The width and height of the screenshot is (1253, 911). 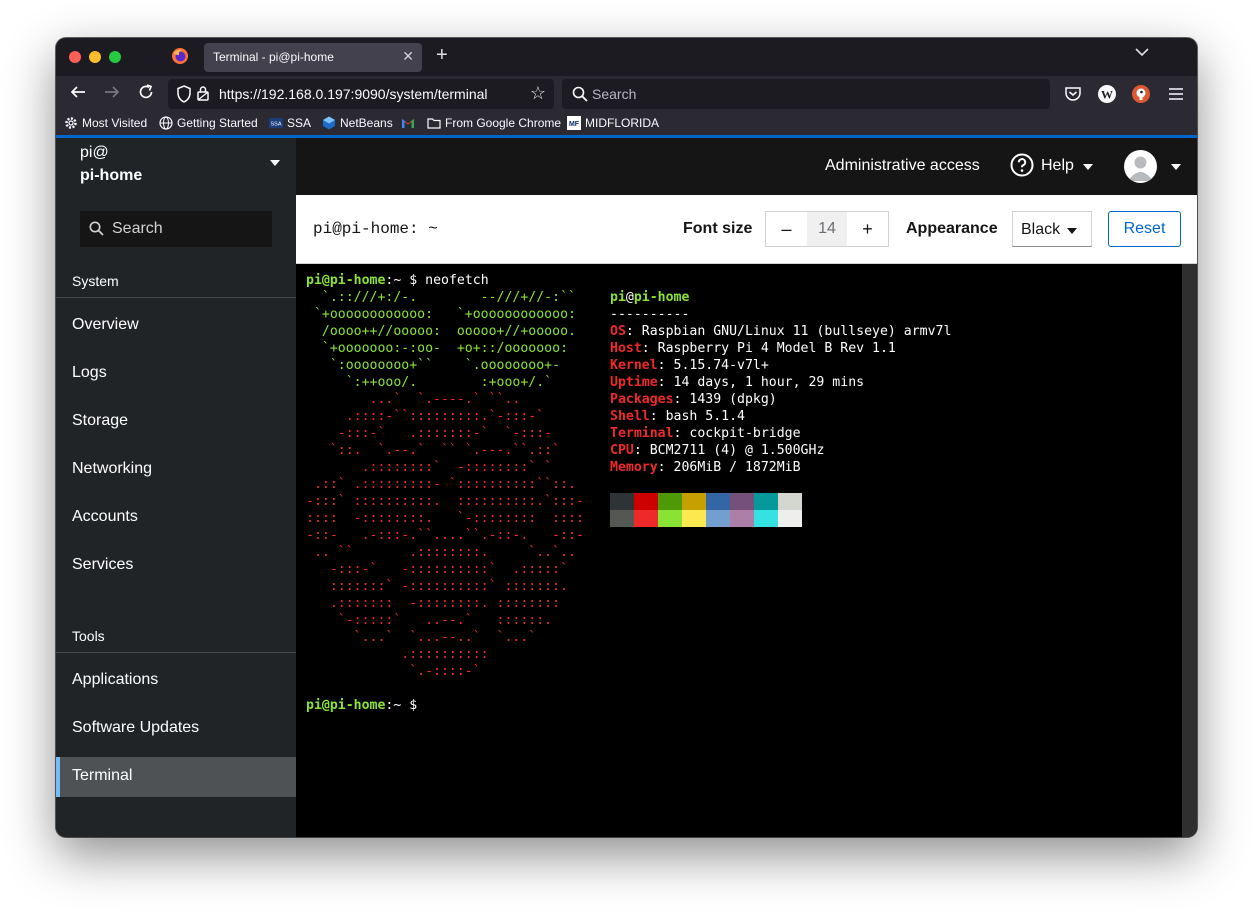 I want to click on bookmark-netbeans: NetBeans, so click(x=357, y=123).